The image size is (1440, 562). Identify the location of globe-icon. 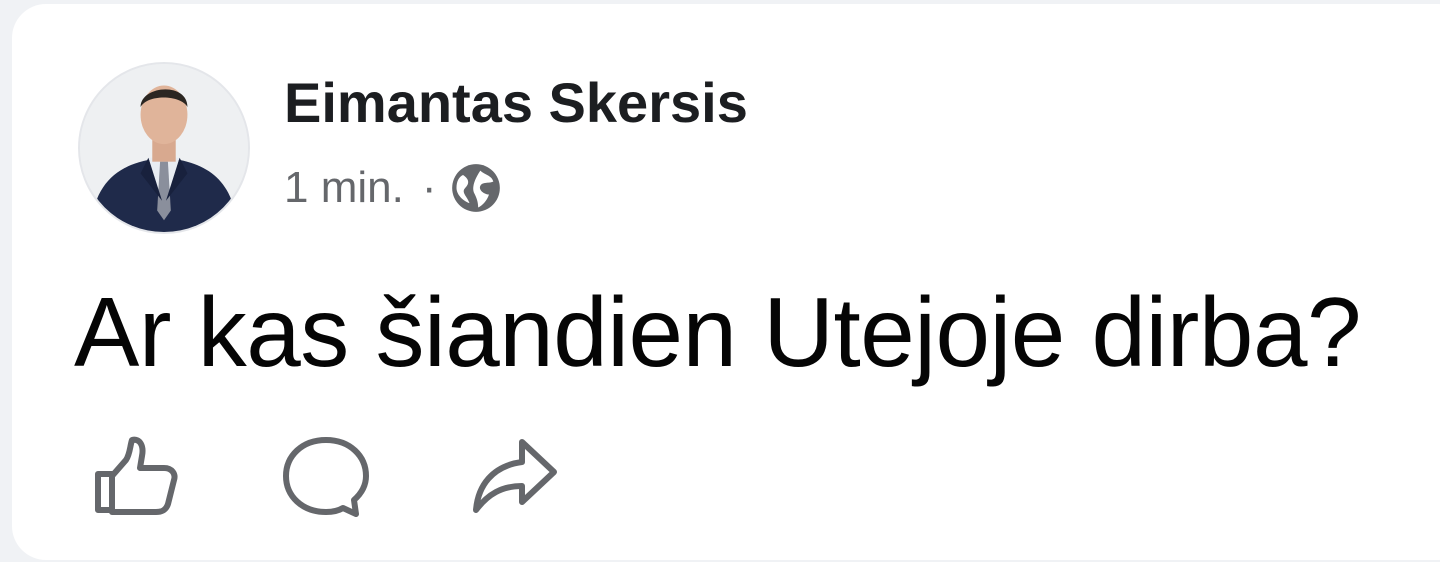
(476, 188).